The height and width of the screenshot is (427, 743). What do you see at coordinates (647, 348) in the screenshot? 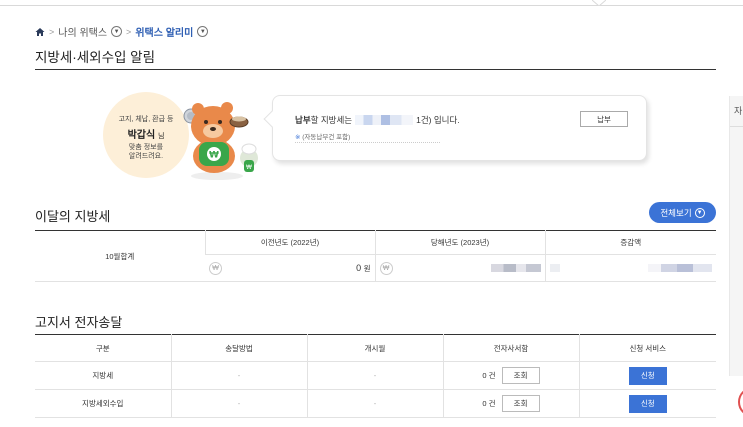
I see `header-apply-service: 신청 서비스` at bounding box center [647, 348].